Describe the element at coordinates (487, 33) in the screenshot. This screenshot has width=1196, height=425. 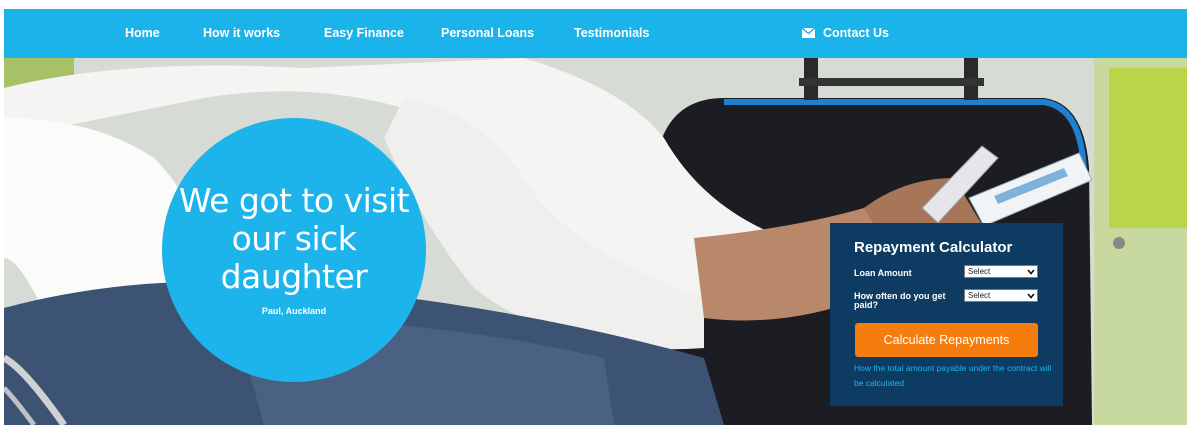
I see `nav-personal-loans: Personal Loans` at that location.